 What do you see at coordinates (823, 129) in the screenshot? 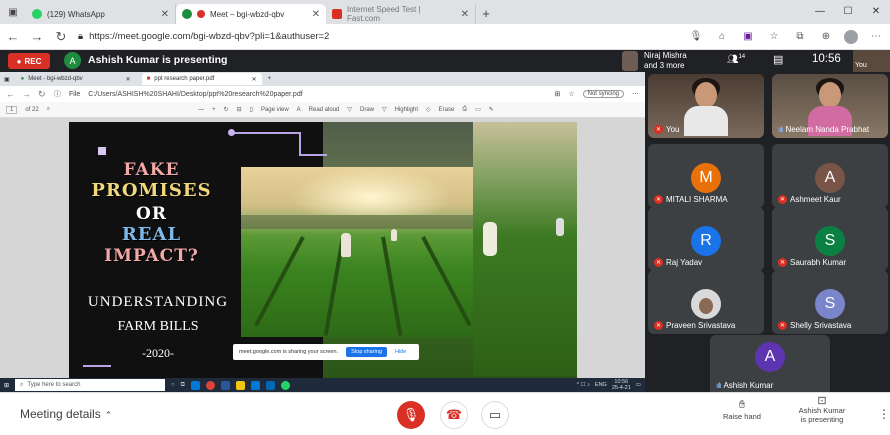
I see `participant-name: ıılı Neelam Nanda Prabhat` at bounding box center [823, 129].